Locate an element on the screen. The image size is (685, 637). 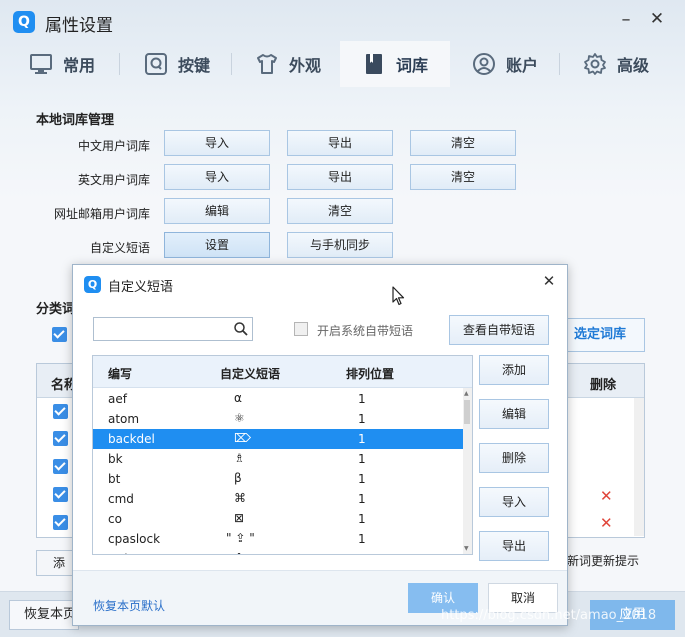
phrase-row: cmd ⌘ 1 is located at coordinates (278, 499).